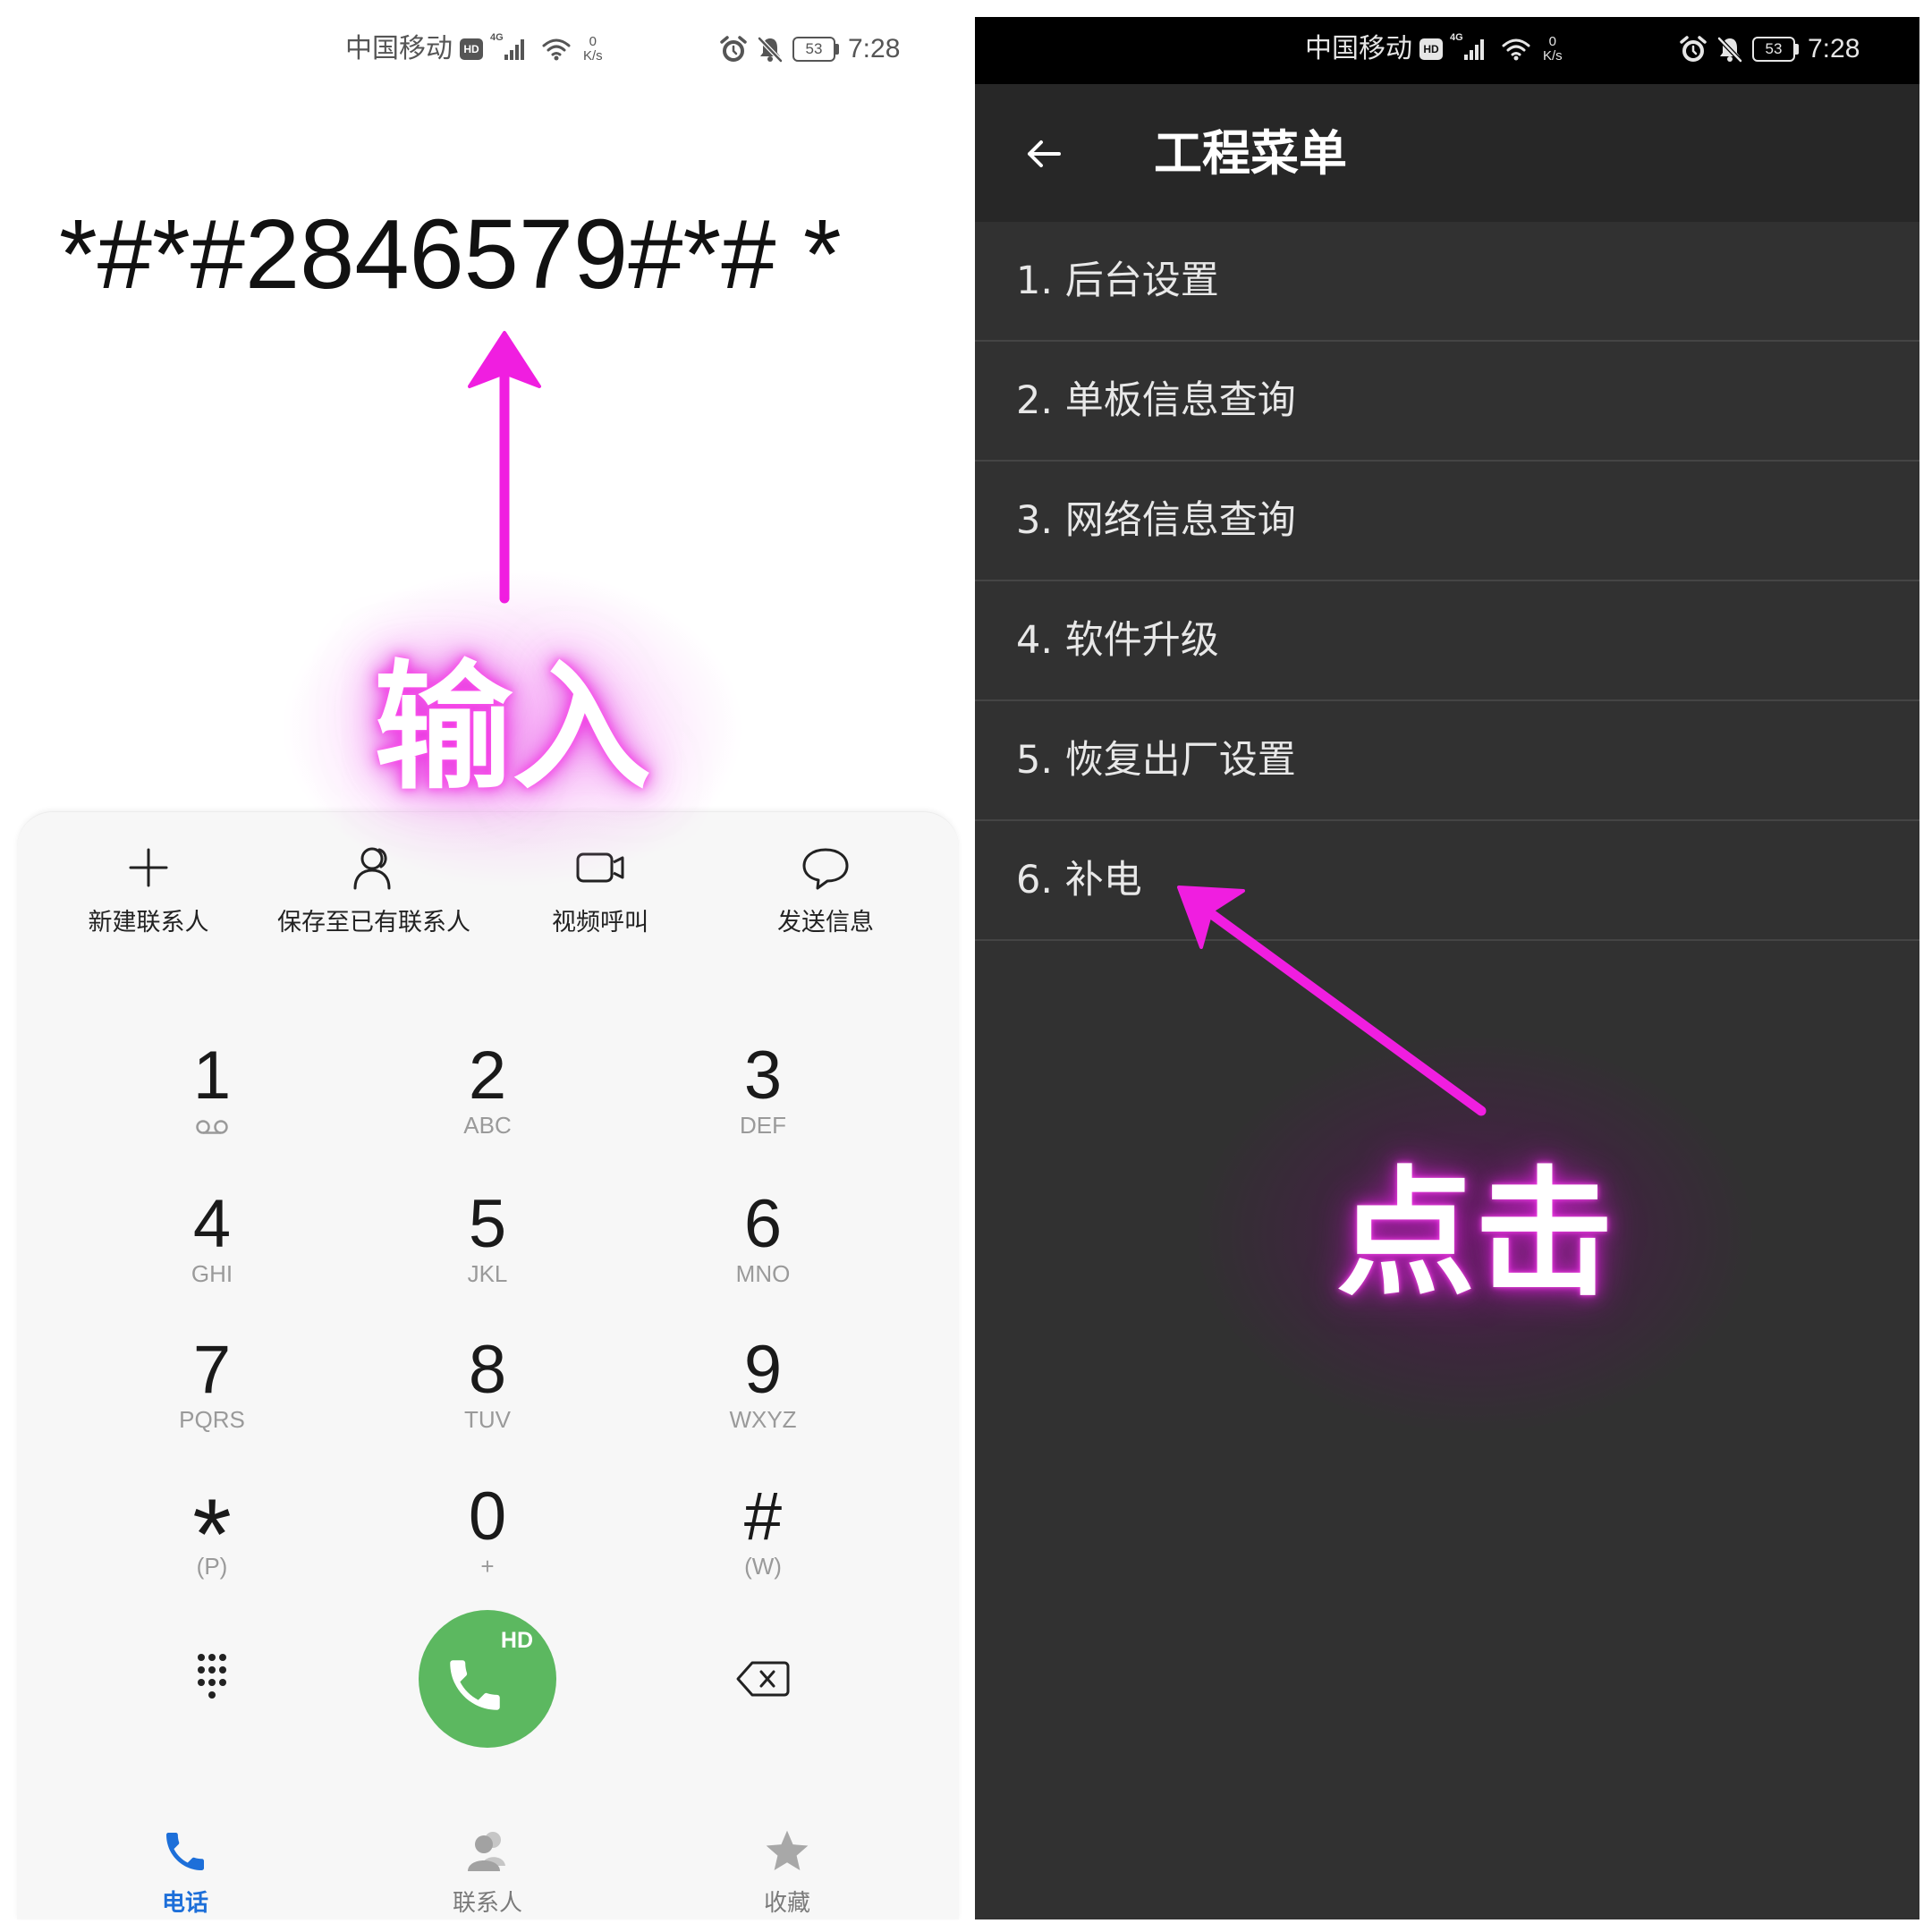 The height and width of the screenshot is (1932, 1932). I want to click on key-digit: 7, so click(212, 1370).